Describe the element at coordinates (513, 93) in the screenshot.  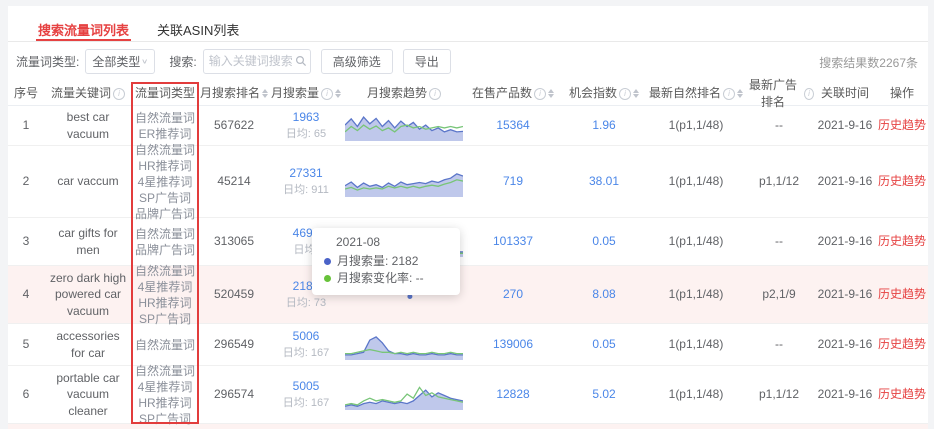
I see `header-products: 在售产品数 i` at that location.